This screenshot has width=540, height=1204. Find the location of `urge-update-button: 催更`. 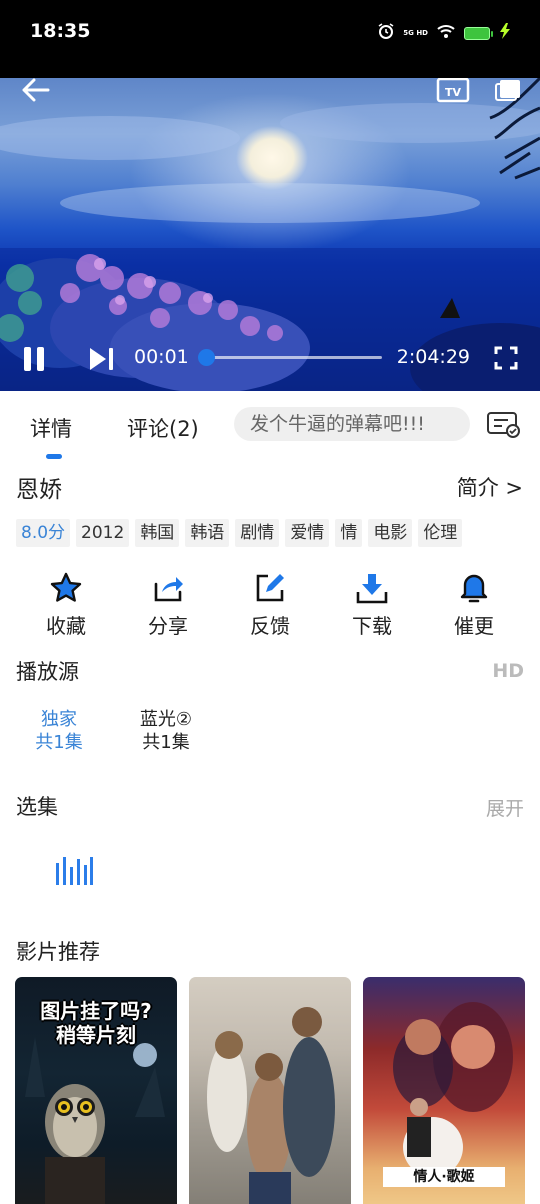

urge-update-button: 催更 is located at coordinates (474, 604).